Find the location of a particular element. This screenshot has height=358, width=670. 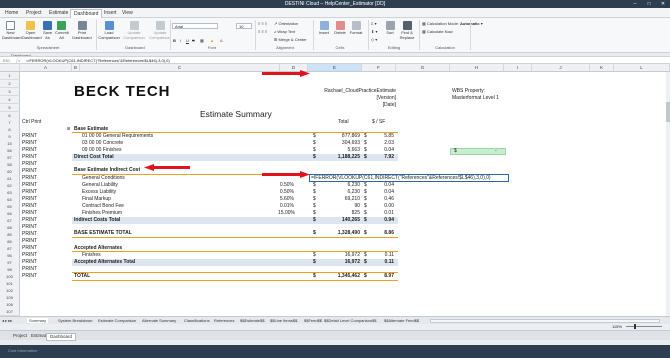

delete-cells-label: Delete is located at coordinates (340, 32).